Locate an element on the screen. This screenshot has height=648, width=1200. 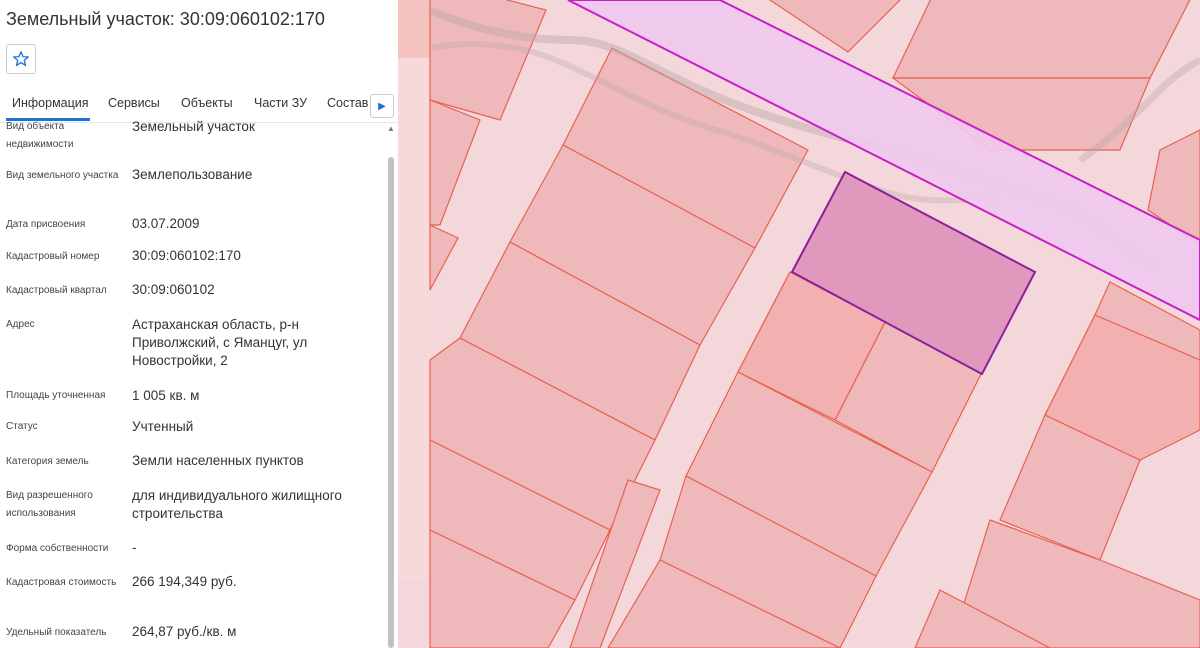
property-value: 03.07.2009 is located at coordinates (166, 223).